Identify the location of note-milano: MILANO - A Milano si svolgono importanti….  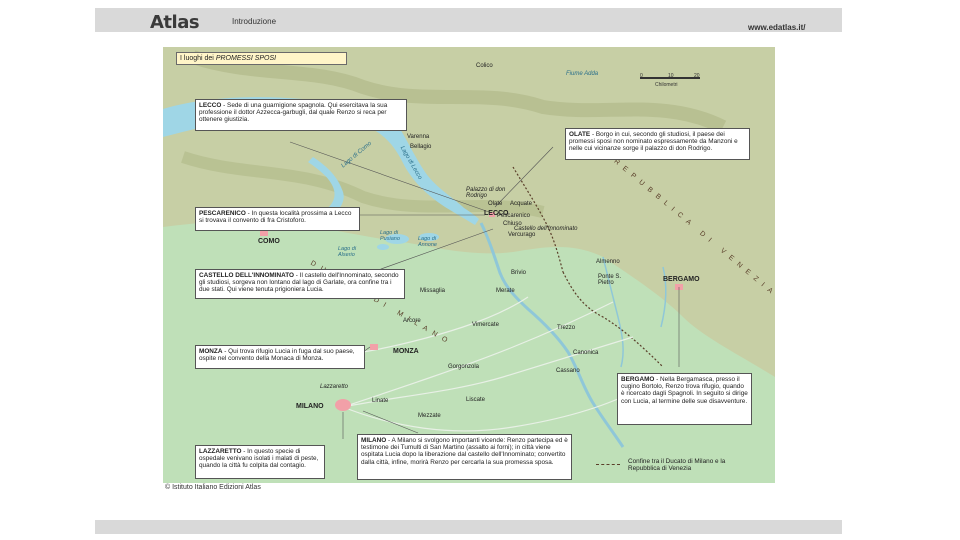
(464, 457).